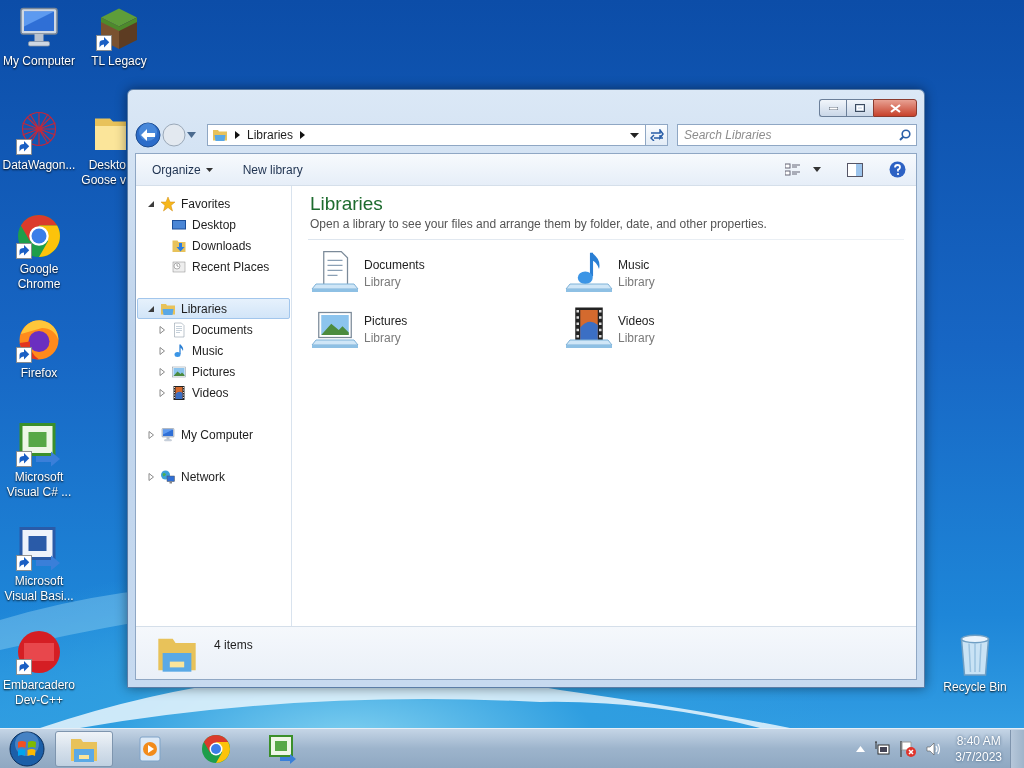 Image resolution: width=1024 pixels, height=768 pixels. I want to click on minimize-icon, so click(833, 108).